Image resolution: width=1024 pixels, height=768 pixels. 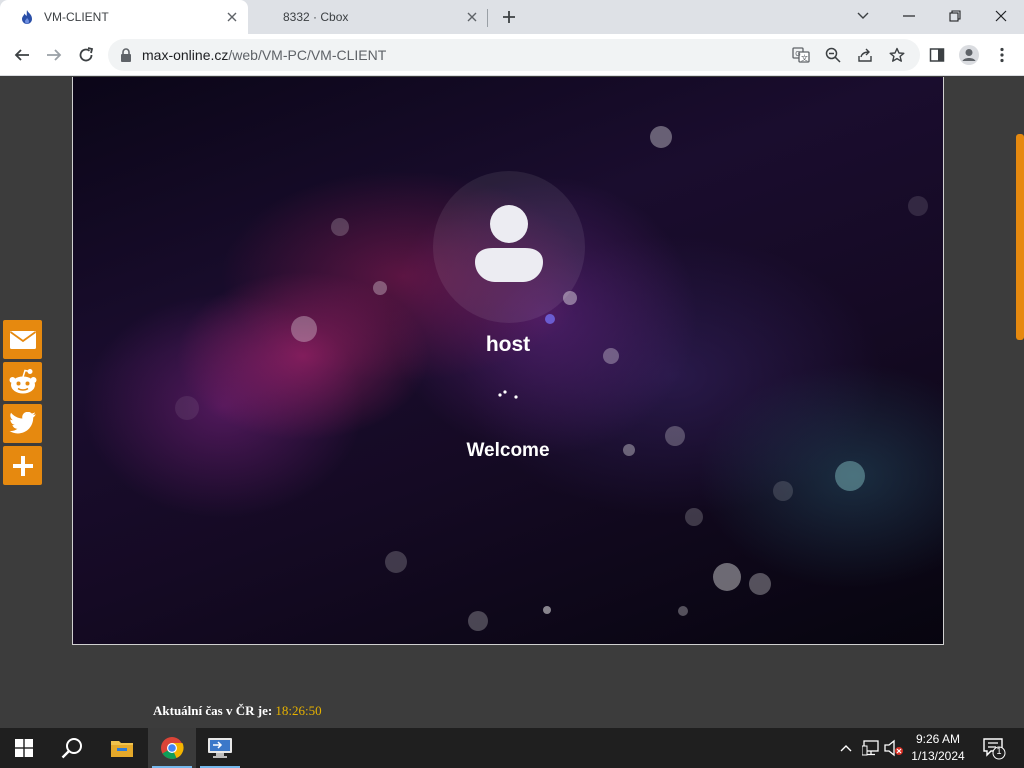 I want to click on search-icon, so click(x=71, y=748).